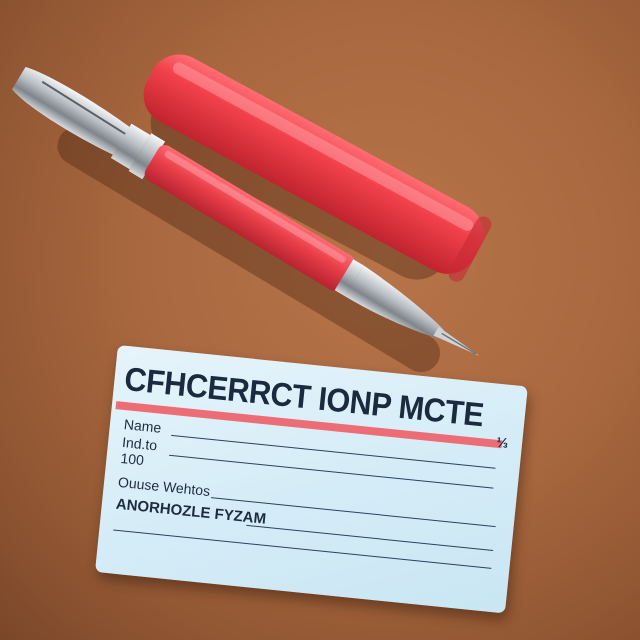 This screenshot has width=640, height=640. I want to click on card-field-label-4: Ouuse Wehtos, so click(164, 486).